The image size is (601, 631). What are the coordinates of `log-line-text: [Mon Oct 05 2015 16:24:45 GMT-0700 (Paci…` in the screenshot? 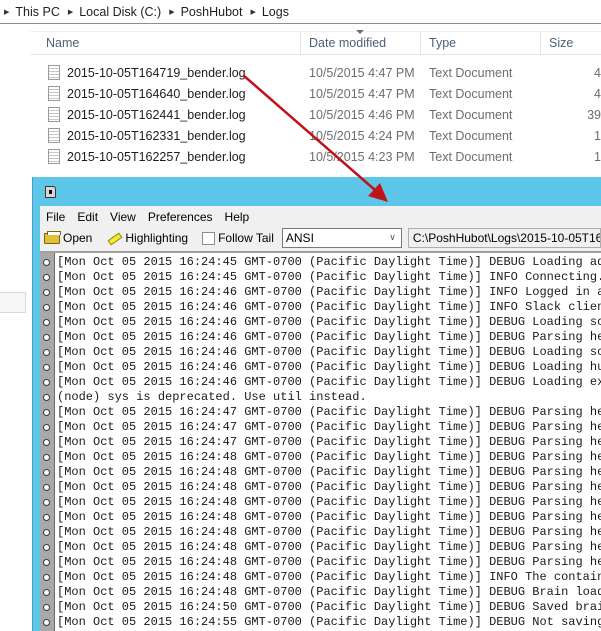 It's located at (329, 277).